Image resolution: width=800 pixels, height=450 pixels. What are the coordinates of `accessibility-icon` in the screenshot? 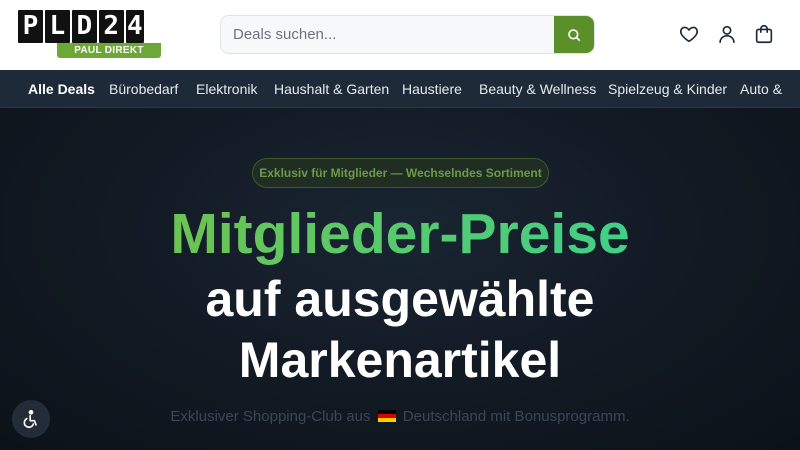 It's located at (30, 419).